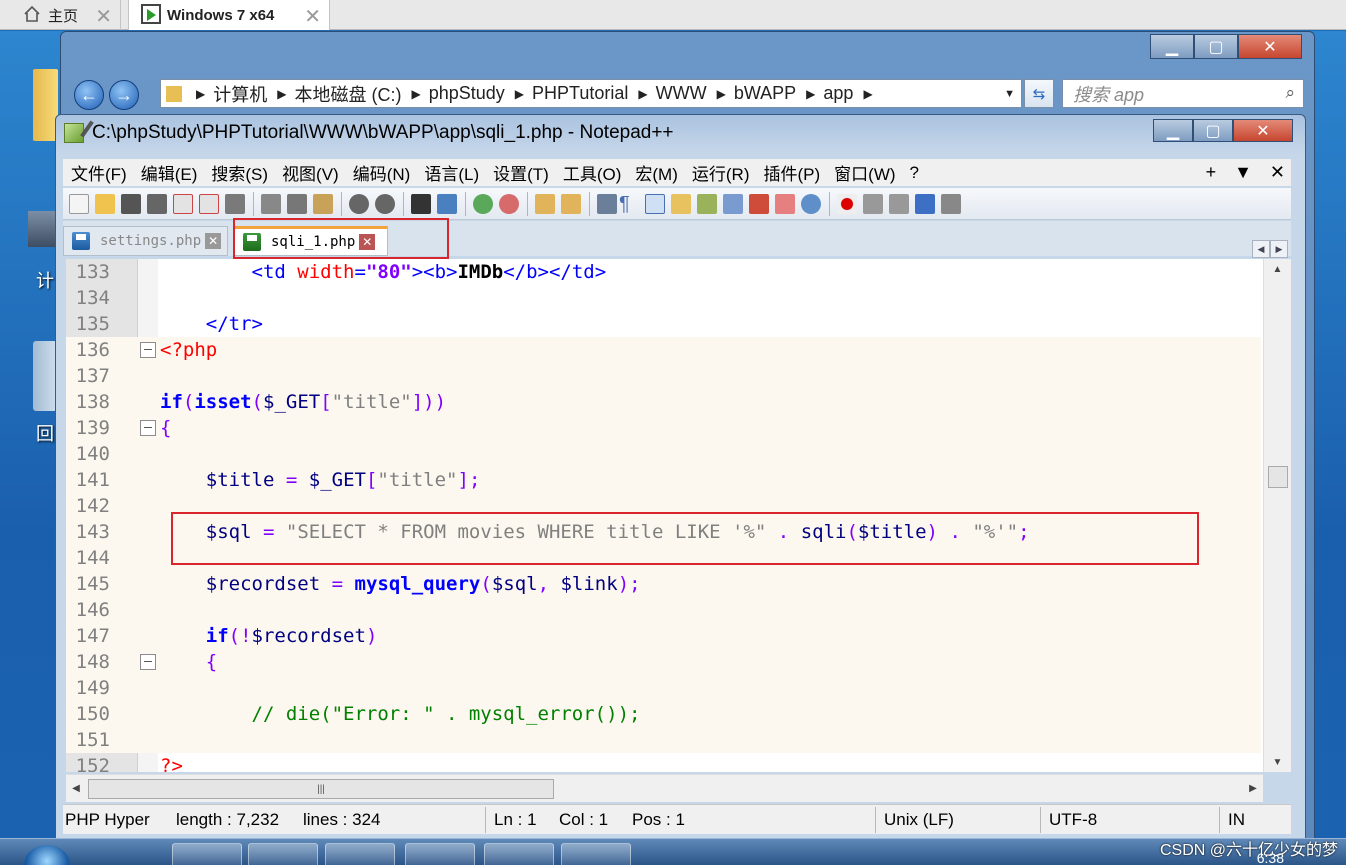 The width and height of the screenshot is (1346, 865). I want to click on code-line: 150 // die("Error: " . mysql_error());, so click(663, 714).